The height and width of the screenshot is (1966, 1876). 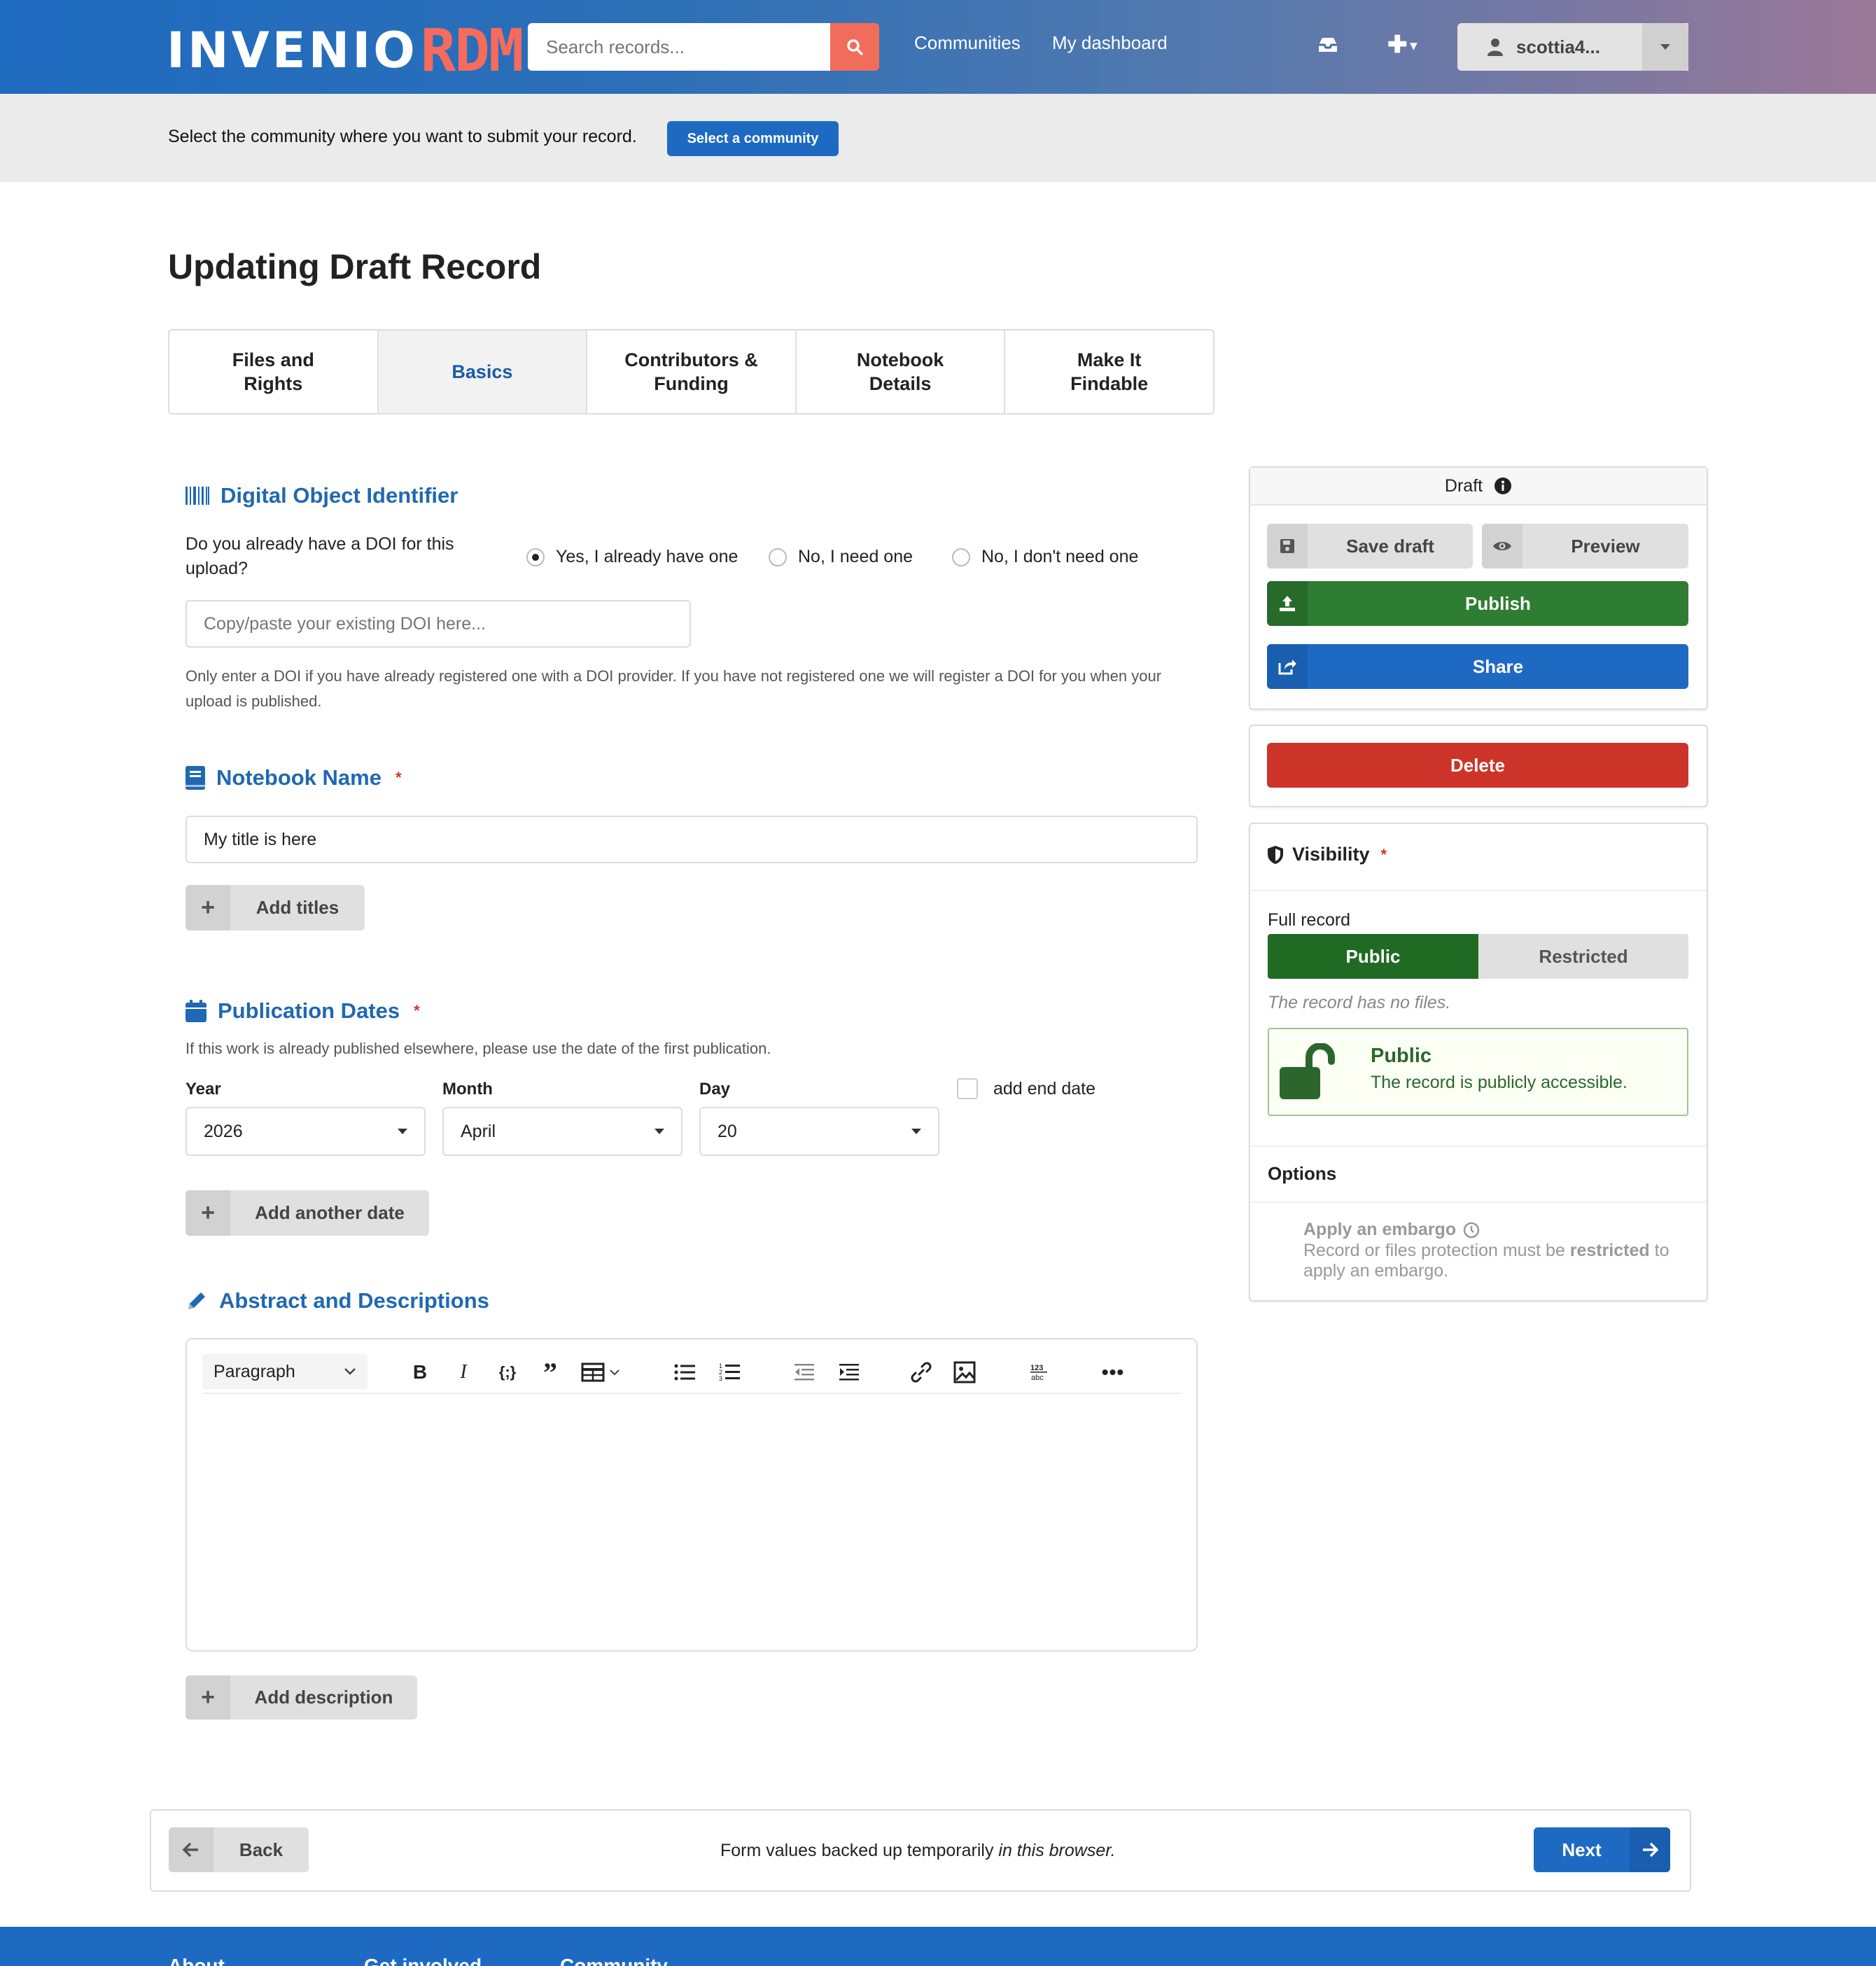 What do you see at coordinates (1110, 43) in the screenshot?
I see `nav-my-dashboard: My dashboard` at bounding box center [1110, 43].